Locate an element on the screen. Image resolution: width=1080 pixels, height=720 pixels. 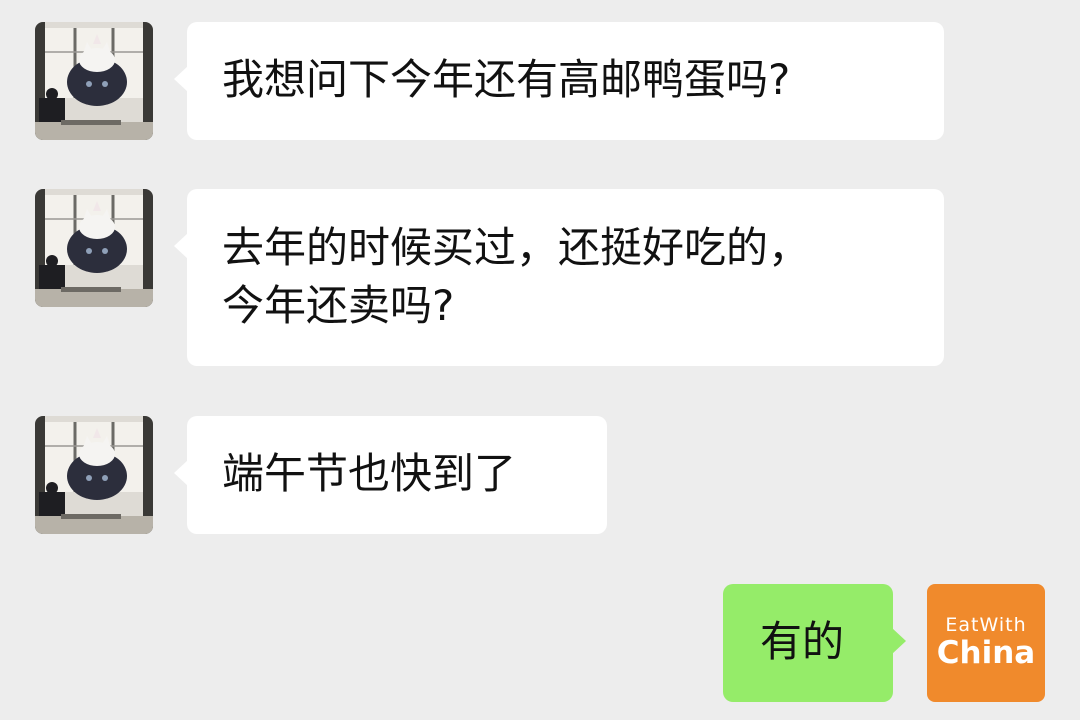
message-bubble-incoming: 端午节也快到了 is located at coordinates (390, 475).